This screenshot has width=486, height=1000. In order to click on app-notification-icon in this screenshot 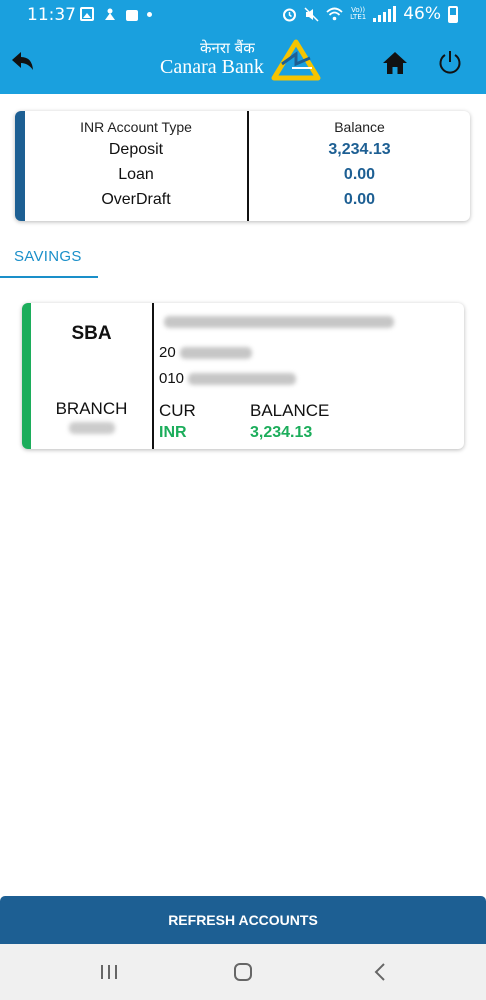, I will do `click(110, 14)`.